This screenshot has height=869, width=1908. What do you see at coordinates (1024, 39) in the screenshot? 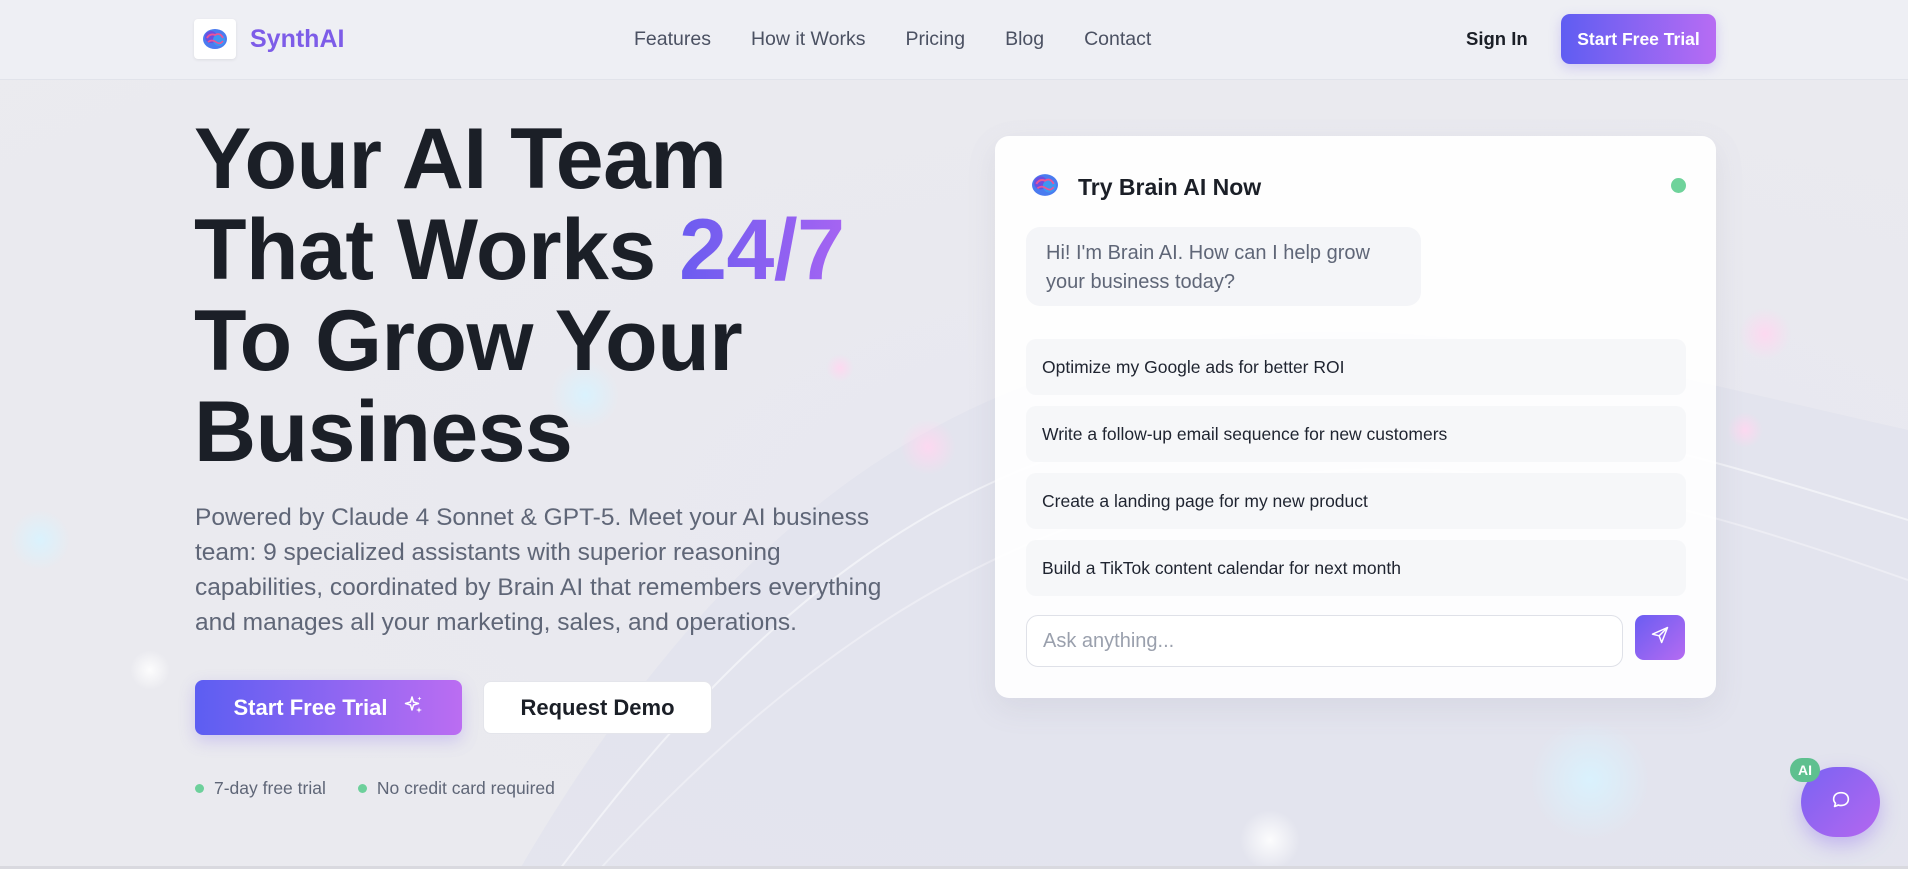
I see `nav-link-blog: Blog` at bounding box center [1024, 39].